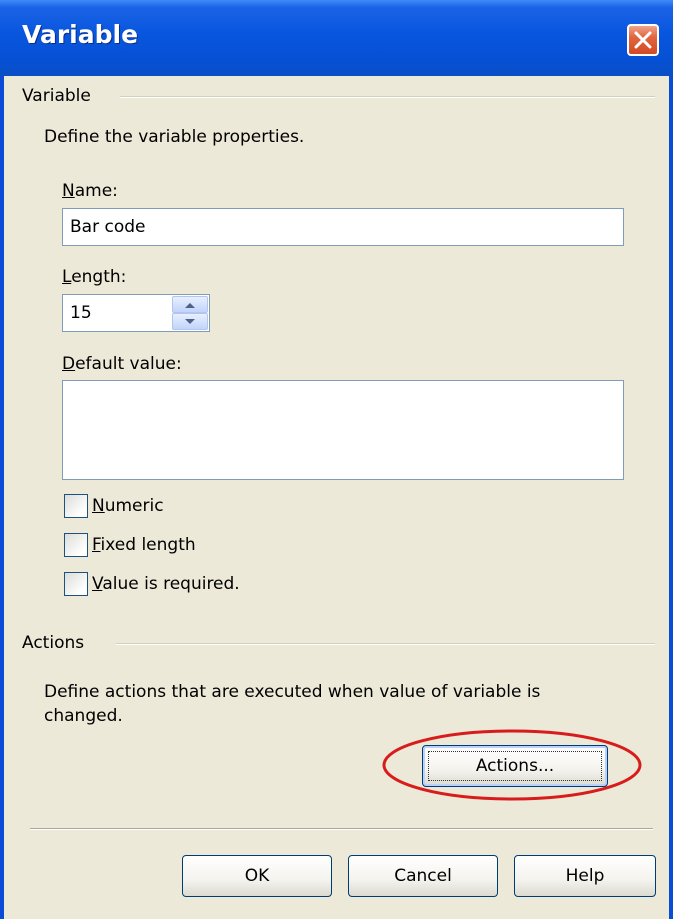 The width and height of the screenshot is (673, 919). I want to click on title-bar: Variable, so click(336, 38).